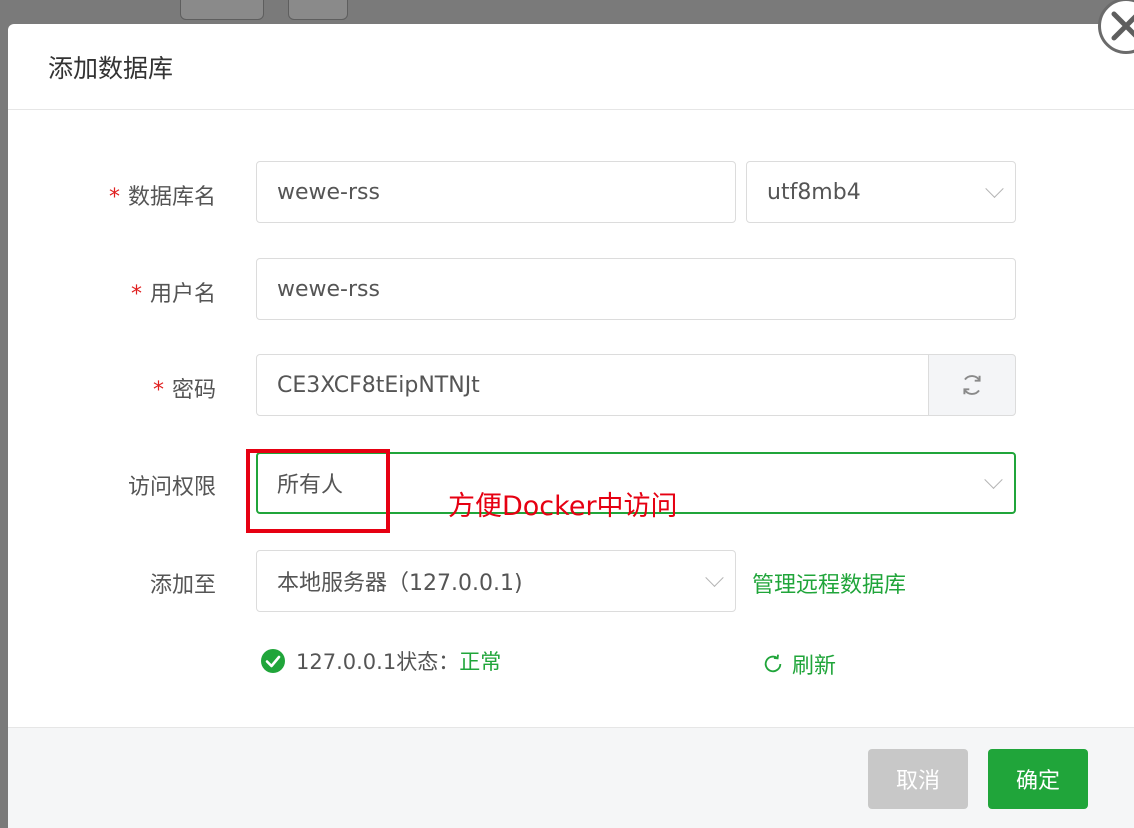 Image resolution: width=1134 pixels, height=828 pixels. I want to click on charset-select: utf8mb4, so click(881, 192).